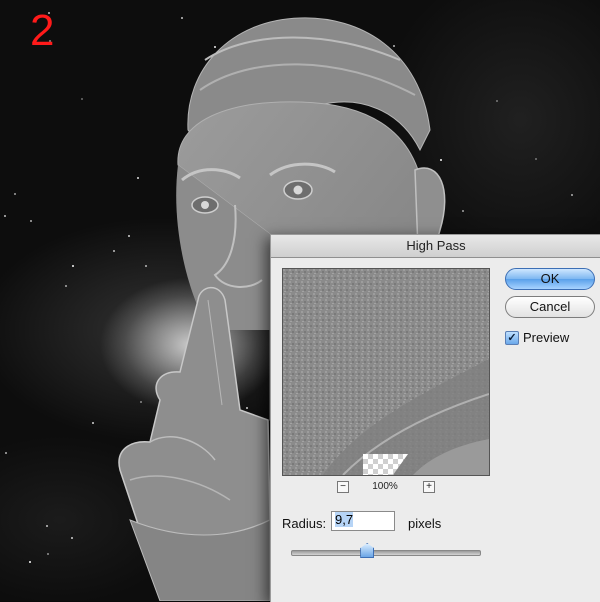 This screenshot has width=600, height=602. Describe the element at coordinates (367, 550) in the screenshot. I see `radius-slider-thumb` at that location.